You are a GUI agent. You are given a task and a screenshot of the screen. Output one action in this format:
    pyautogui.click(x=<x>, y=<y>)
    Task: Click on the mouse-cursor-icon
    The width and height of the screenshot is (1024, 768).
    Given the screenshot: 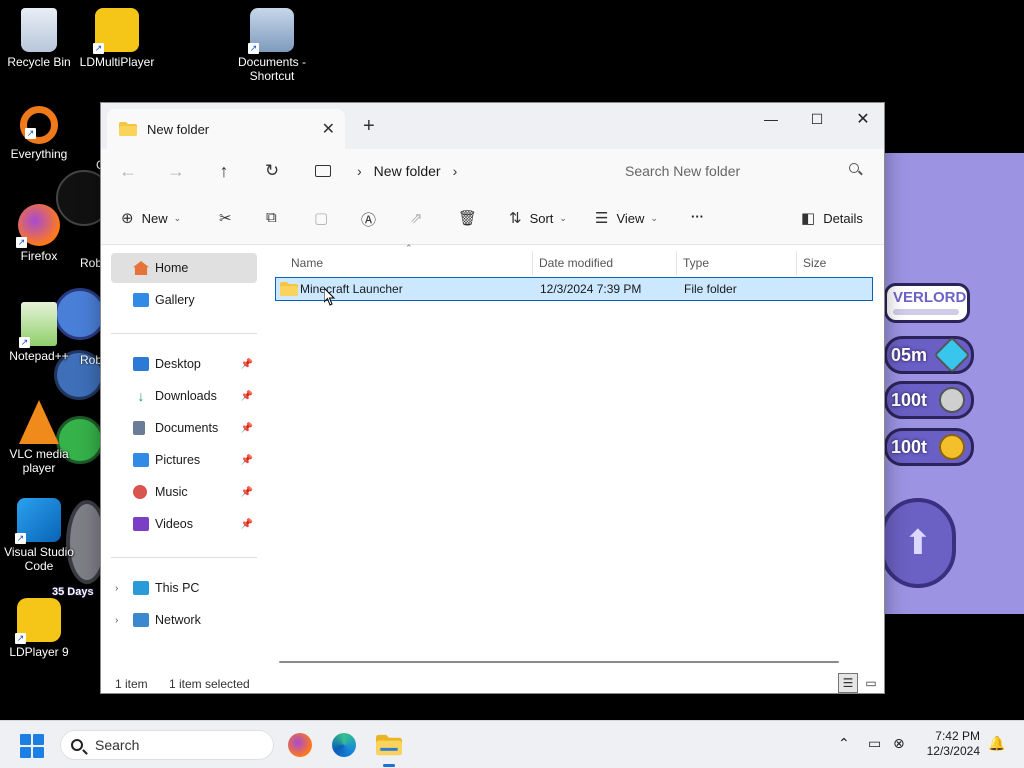 What is the action you would take?
    pyautogui.click(x=330, y=297)
    